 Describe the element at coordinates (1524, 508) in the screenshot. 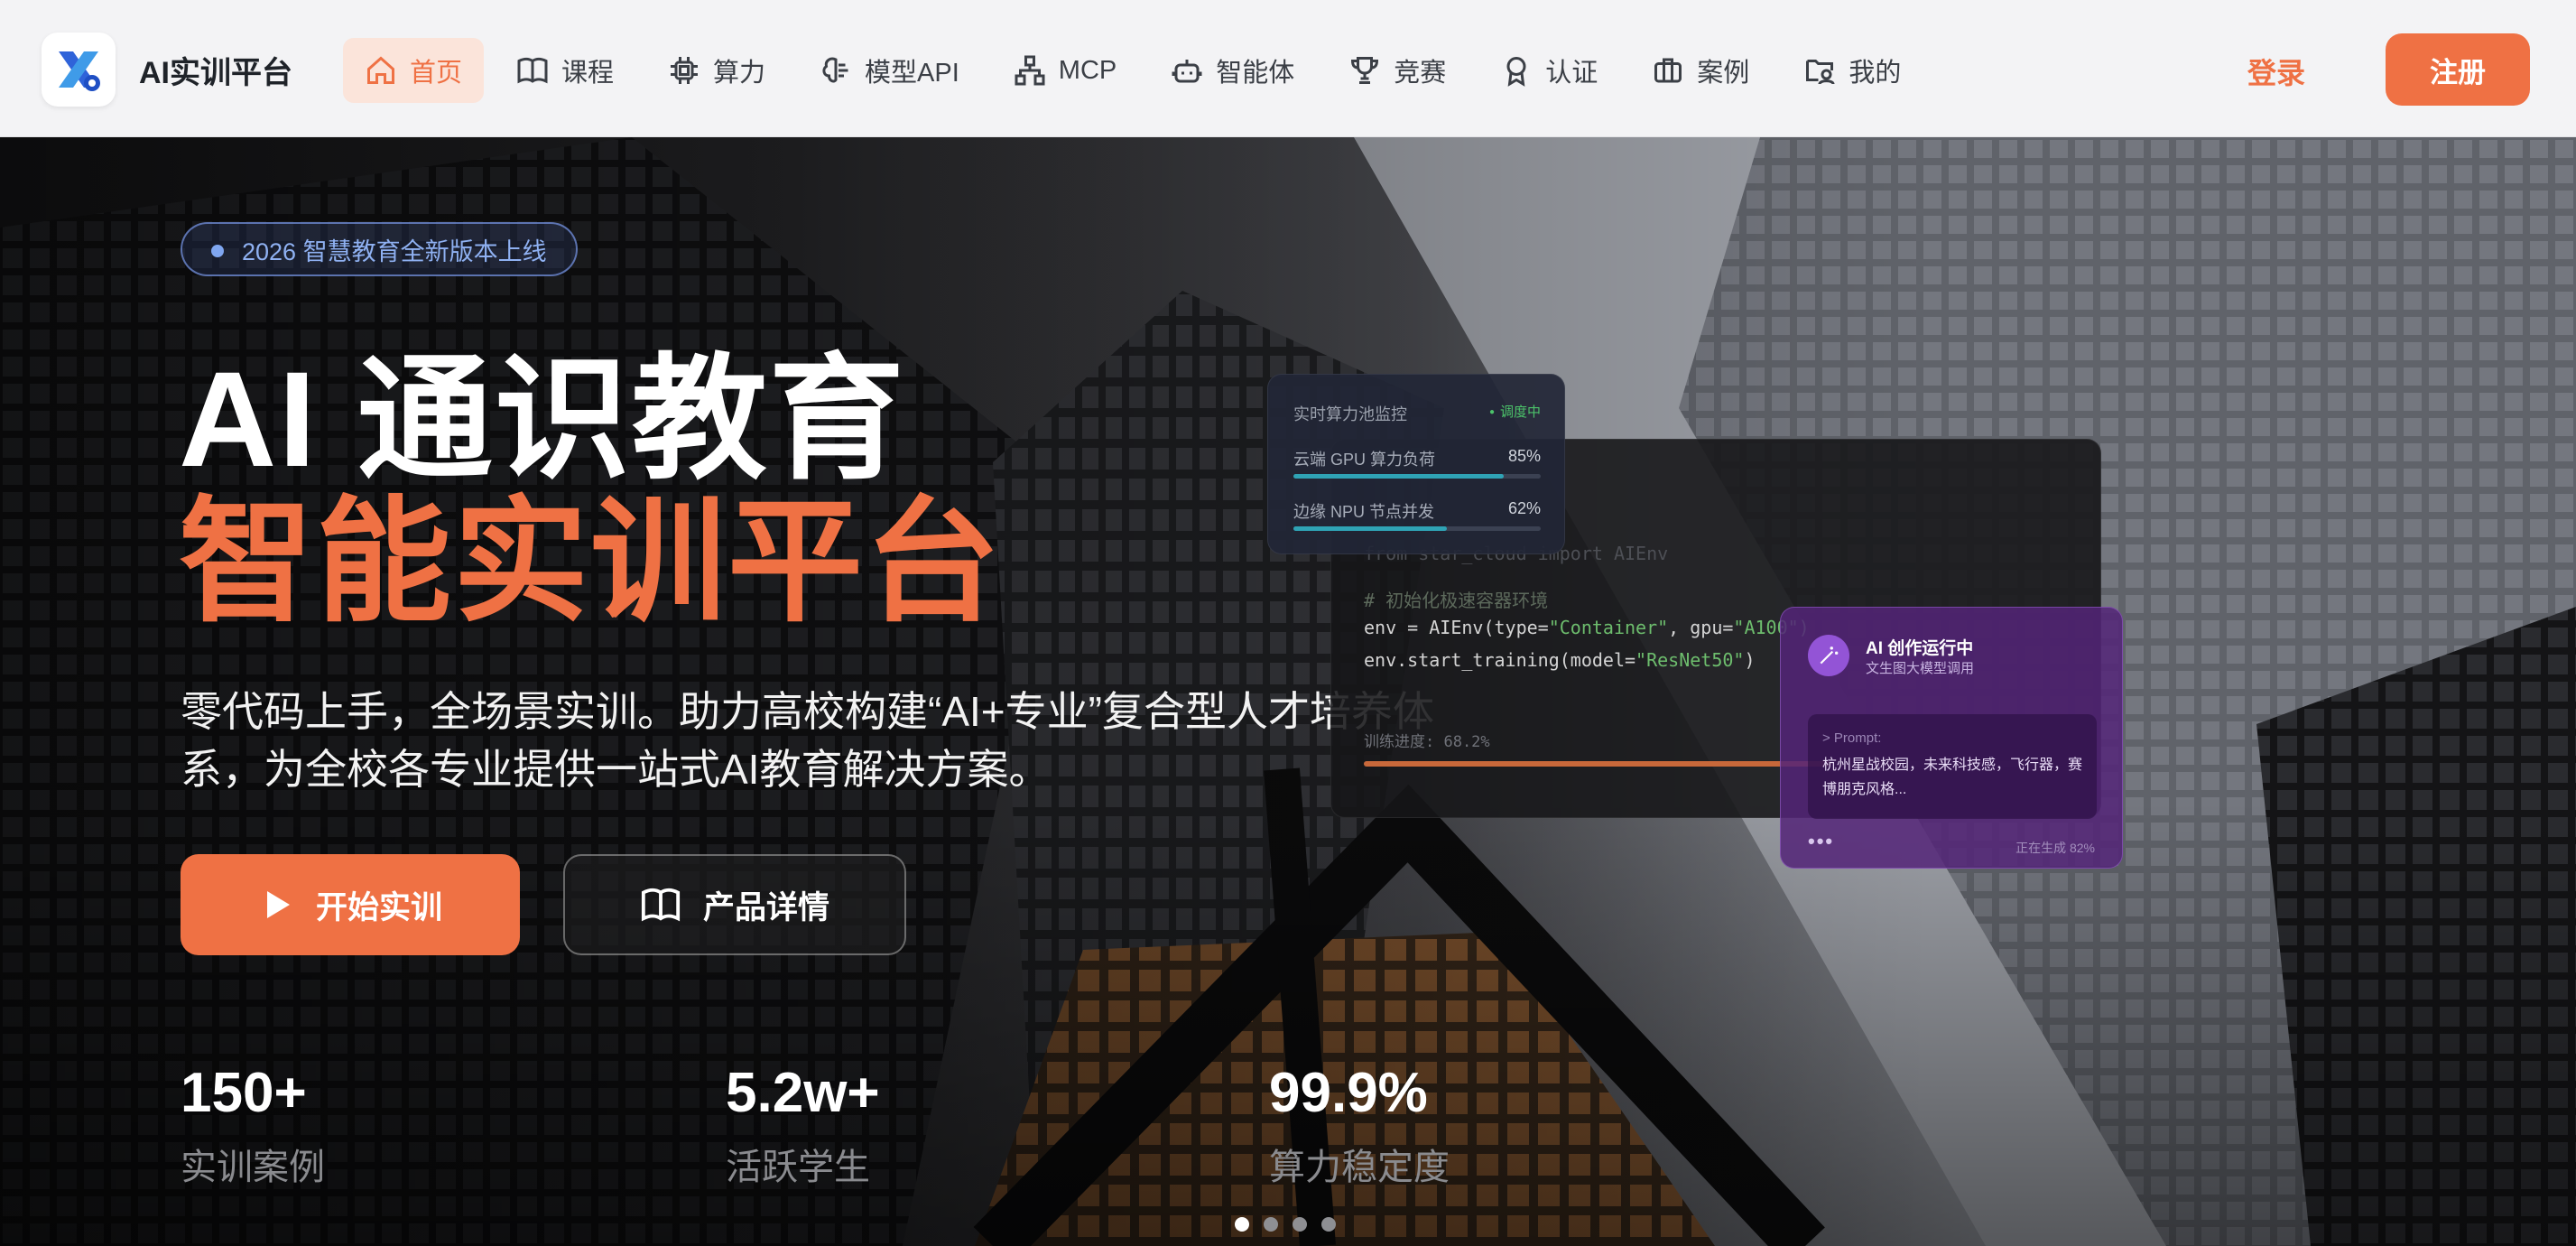

I see `monitor-row-value: 62%` at that location.